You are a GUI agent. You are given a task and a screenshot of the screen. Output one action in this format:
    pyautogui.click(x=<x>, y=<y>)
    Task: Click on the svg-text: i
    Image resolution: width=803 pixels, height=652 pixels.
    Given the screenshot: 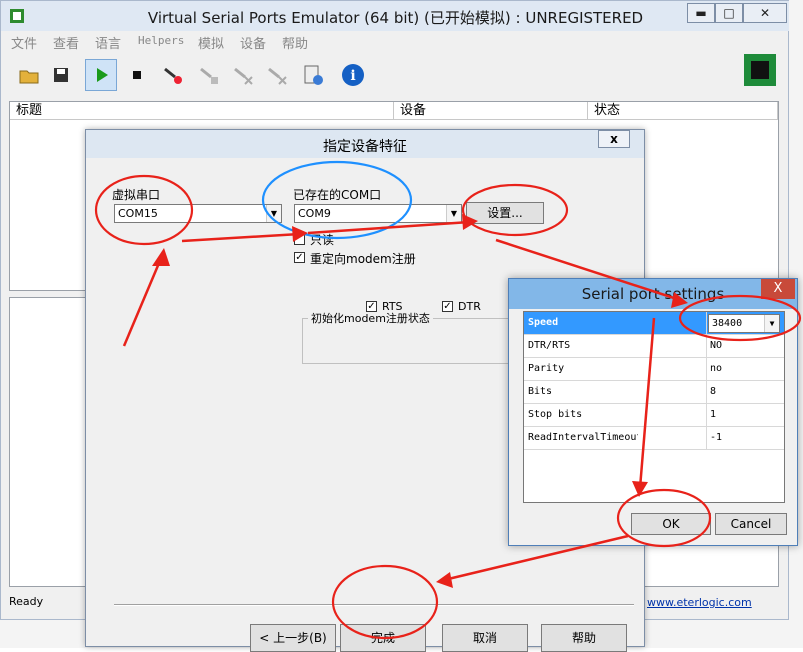 What is the action you would take?
    pyautogui.click(x=352, y=76)
    